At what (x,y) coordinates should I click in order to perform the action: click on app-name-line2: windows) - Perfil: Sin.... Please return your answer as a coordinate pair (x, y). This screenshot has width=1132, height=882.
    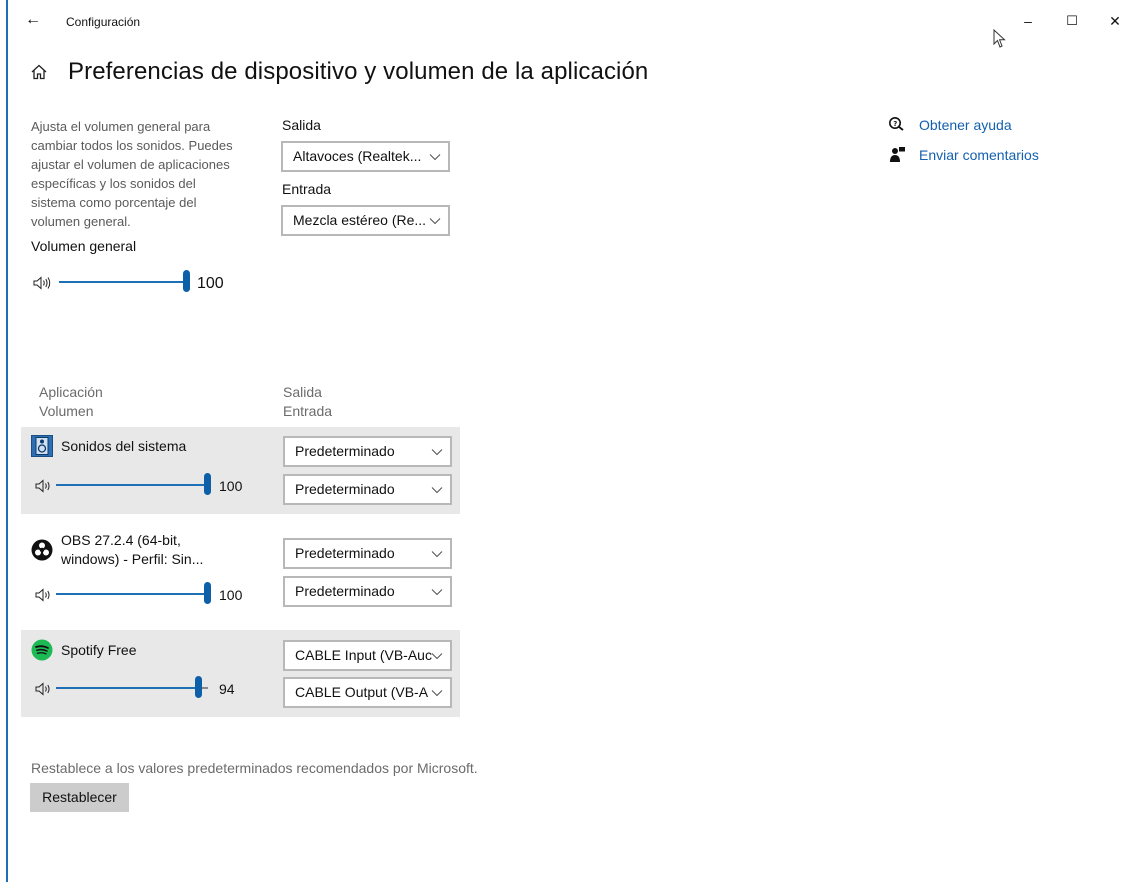
    Looking at the image, I should click on (132, 559).